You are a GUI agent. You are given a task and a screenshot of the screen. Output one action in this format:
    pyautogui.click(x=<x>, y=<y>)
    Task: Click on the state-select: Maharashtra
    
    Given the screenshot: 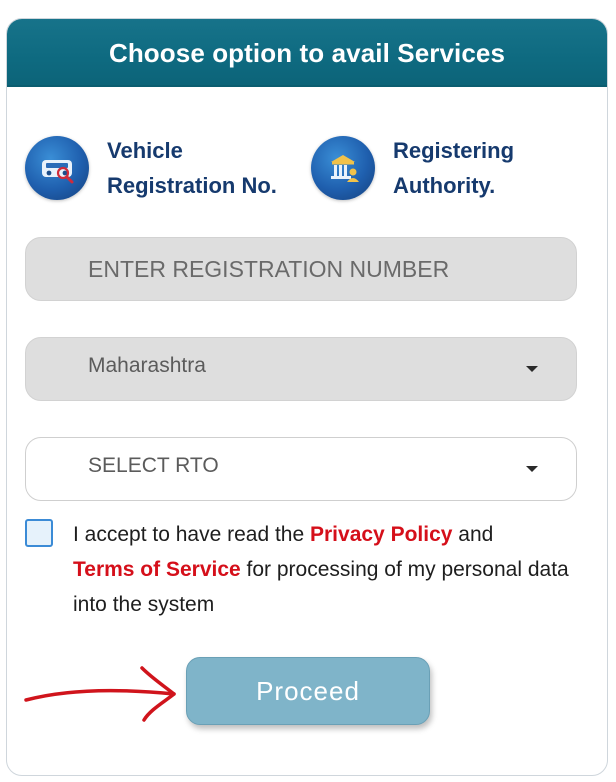 What is the action you would take?
    pyautogui.click(x=301, y=369)
    